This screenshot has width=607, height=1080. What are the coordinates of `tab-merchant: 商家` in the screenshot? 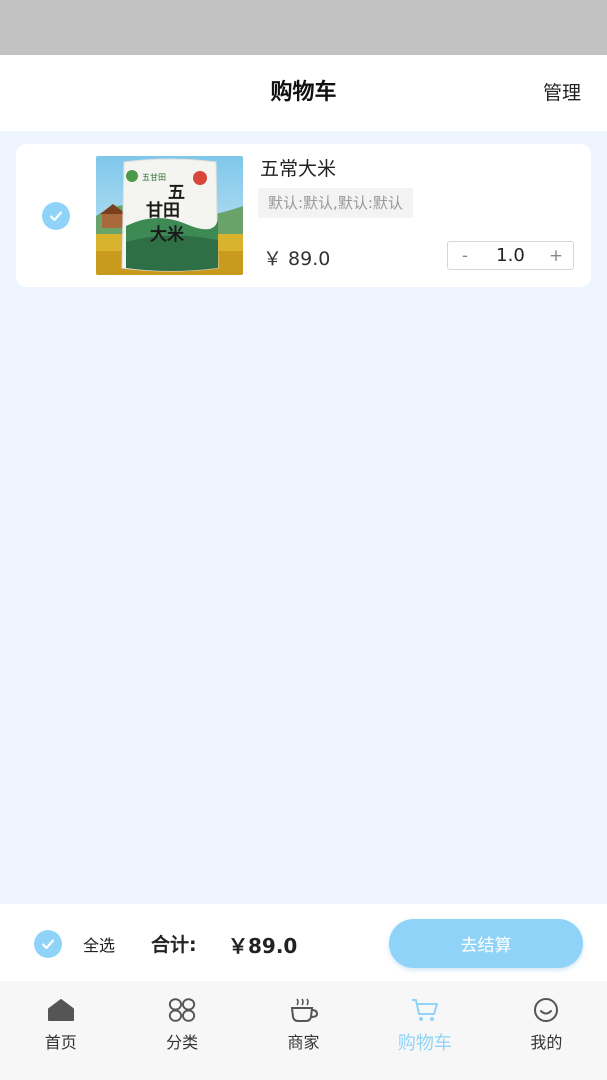 It's located at (303, 1030).